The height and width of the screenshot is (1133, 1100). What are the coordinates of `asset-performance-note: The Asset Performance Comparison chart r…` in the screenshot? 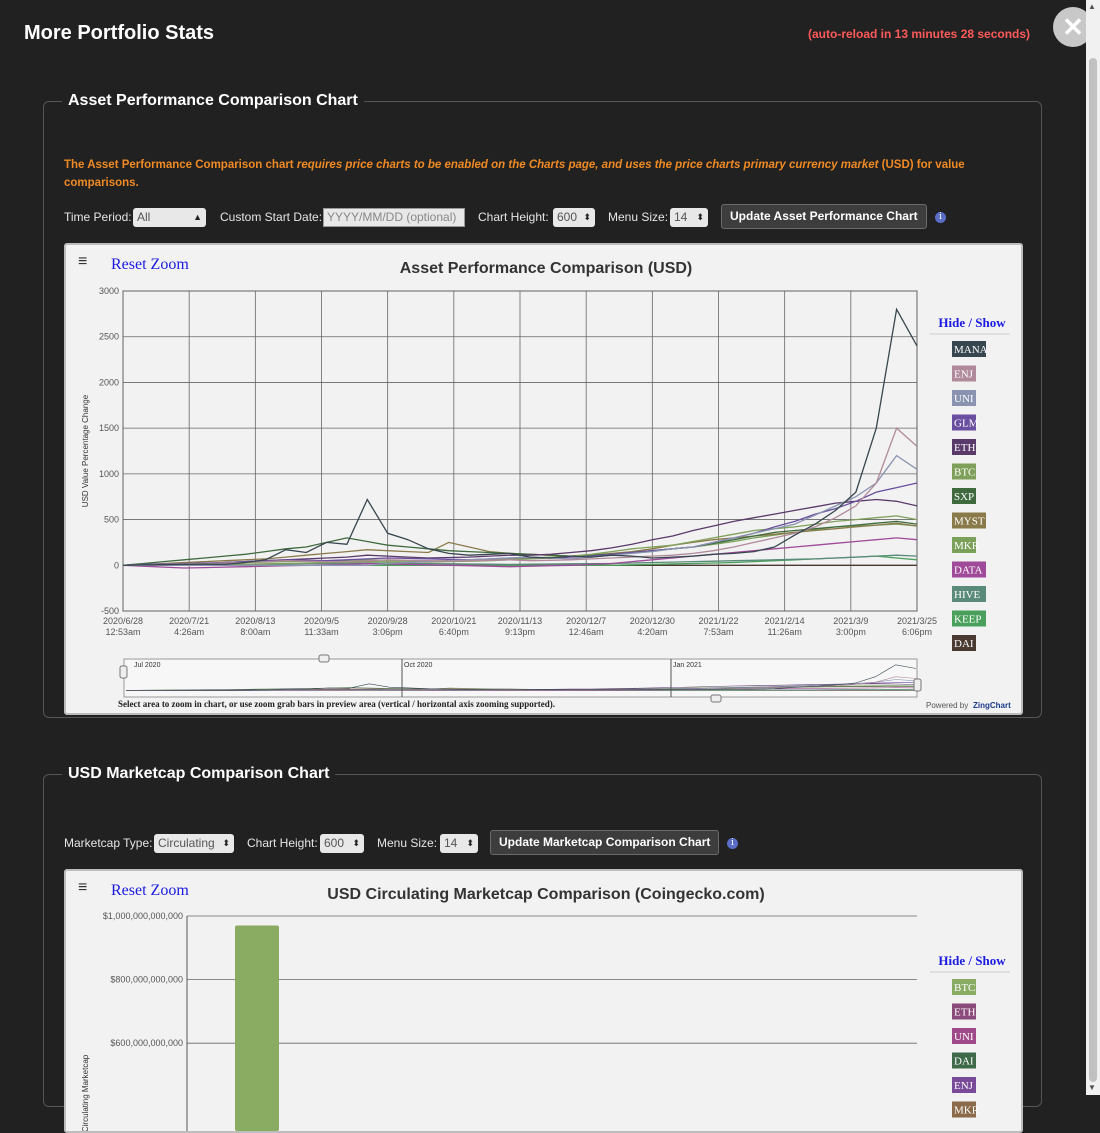 It's located at (514, 174).